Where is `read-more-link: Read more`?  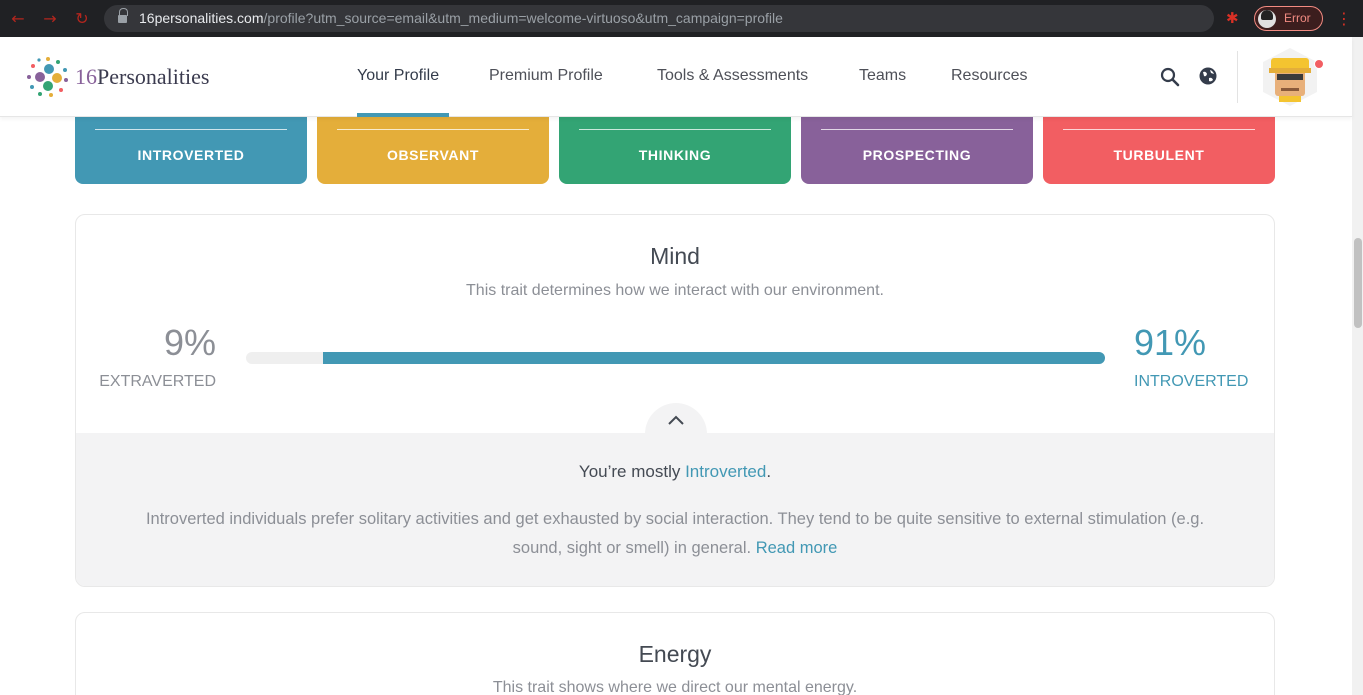 read-more-link: Read more is located at coordinates (797, 548).